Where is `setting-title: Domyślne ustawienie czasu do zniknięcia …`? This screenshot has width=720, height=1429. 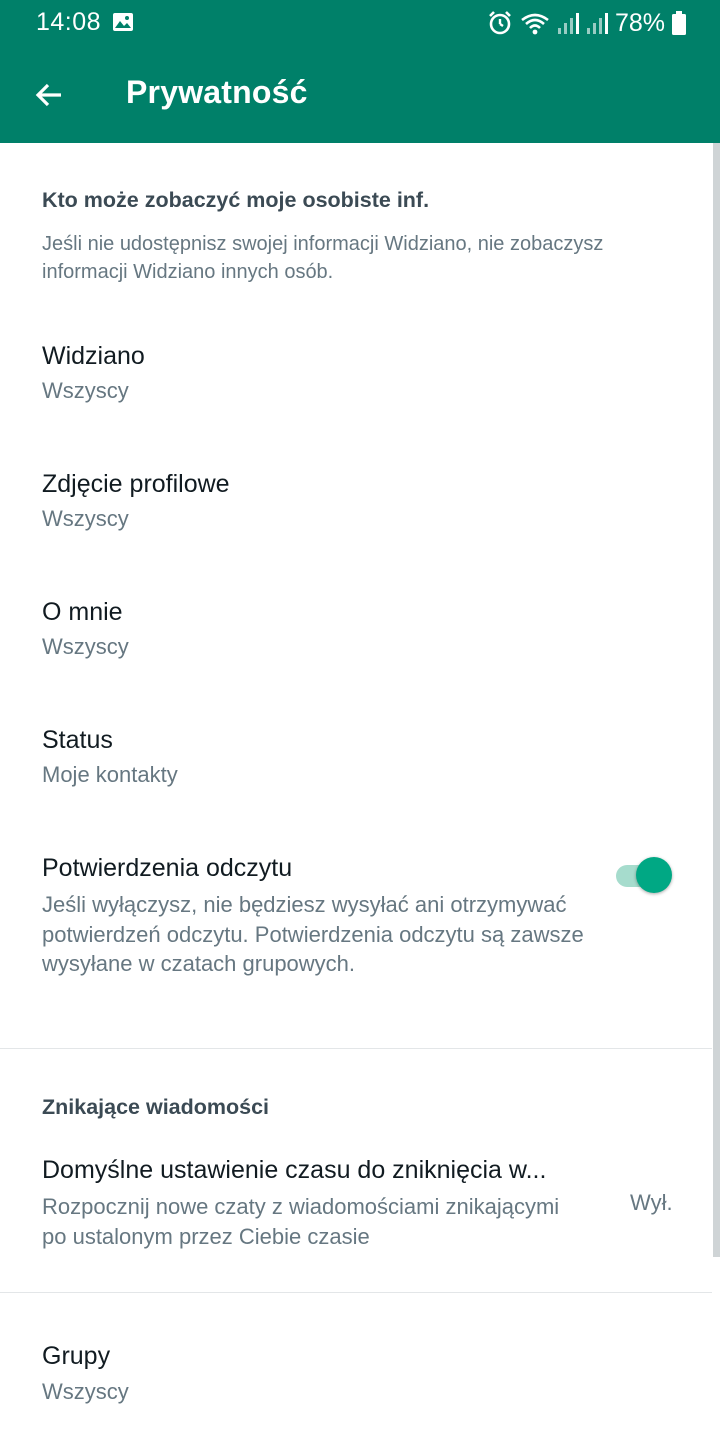 setting-title: Domyślne ustawienie czasu do zniknięcia … is located at coordinates (294, 1170).